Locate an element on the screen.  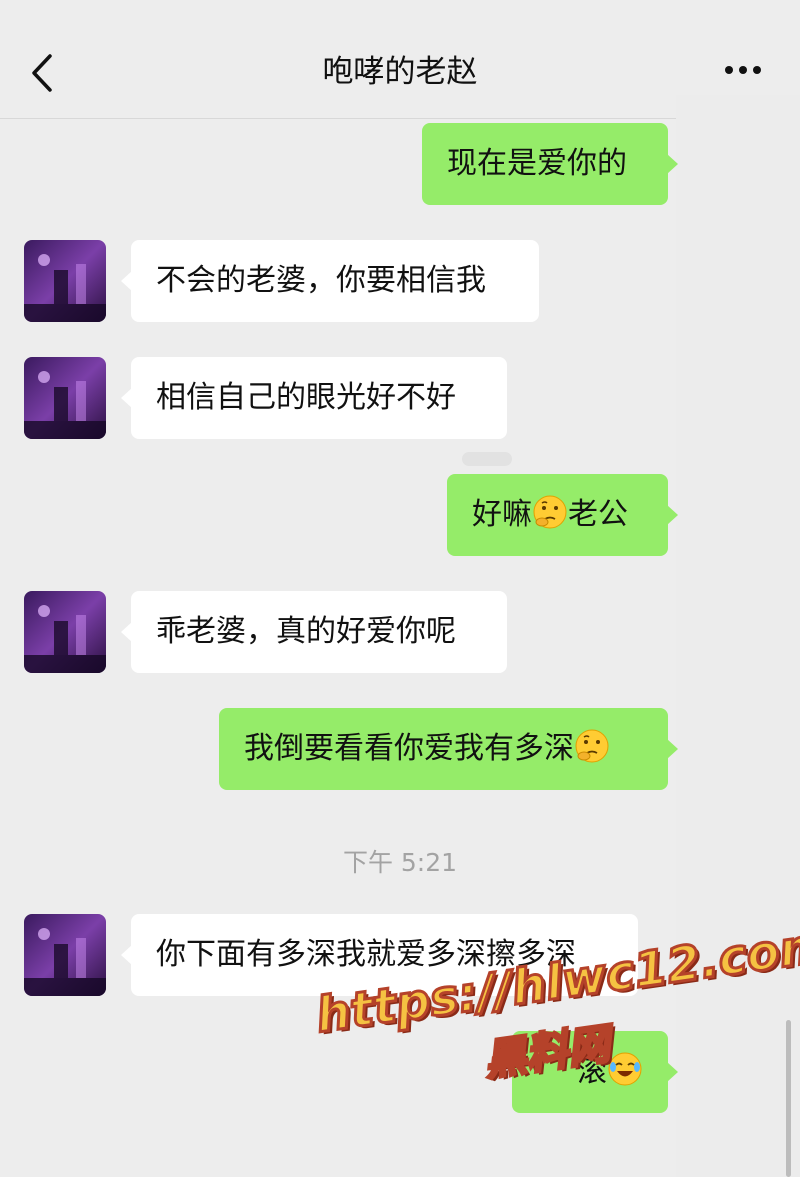
message-bubble-incoming: 乖老婆，真的好爱你呢 is located at coordinates (314, 632).